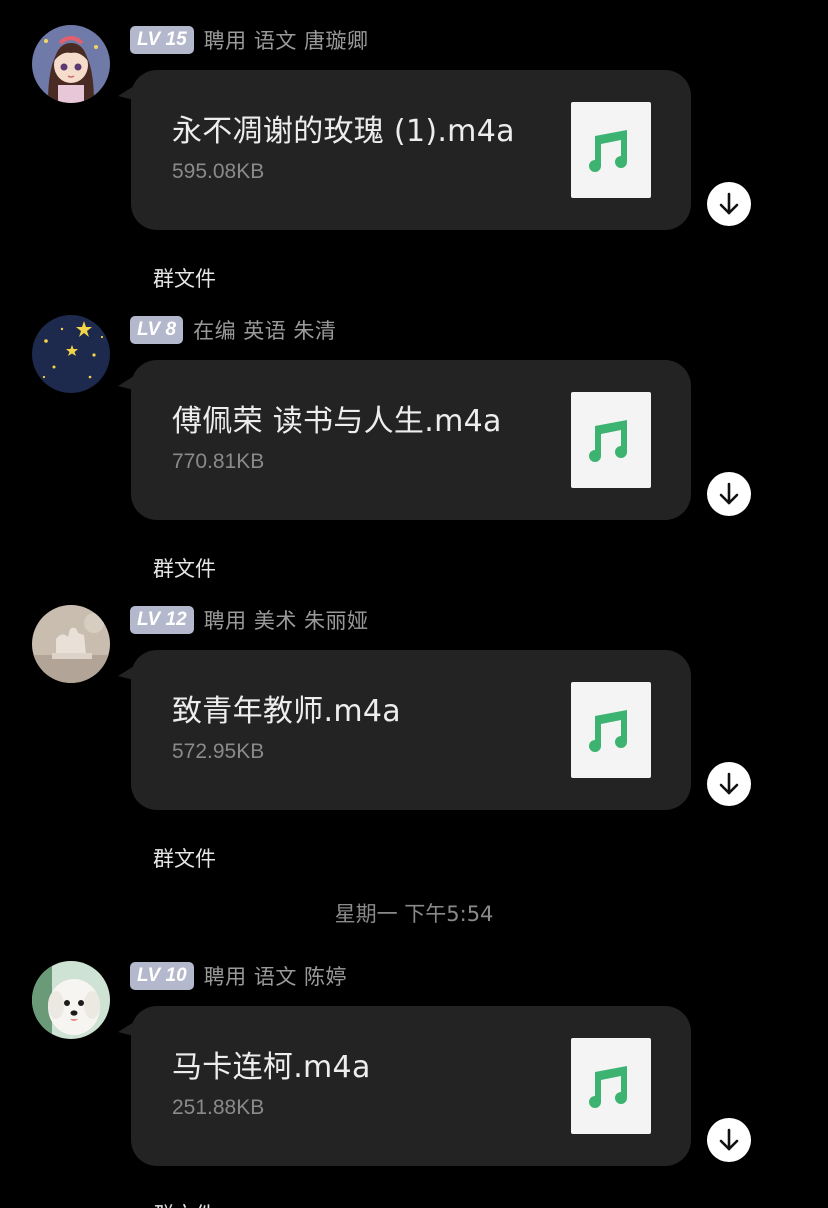 The image size is (828, 1208). I want to click on file-card: 永不凋谢的玫瑰 (1).m4a 595.08KB, so click(411, 150).